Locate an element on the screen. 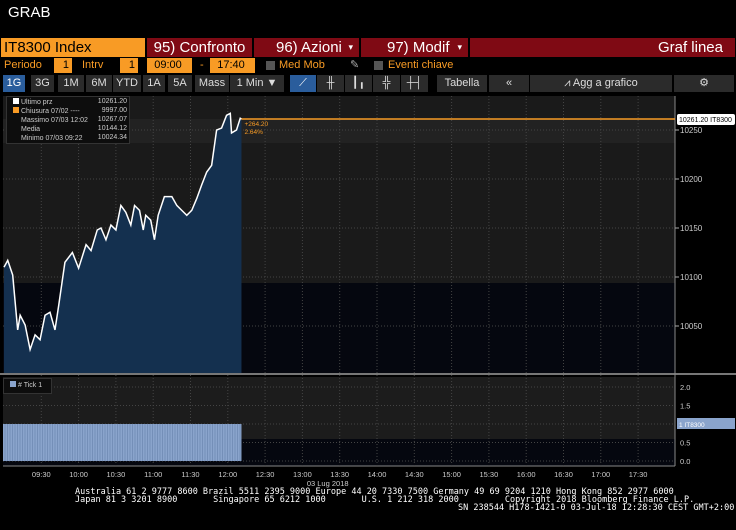 Image resolution: width=736 pixels, height=530 pixels. modify-menu: 97) Modif ▾ is located at coordinates (414, 47).